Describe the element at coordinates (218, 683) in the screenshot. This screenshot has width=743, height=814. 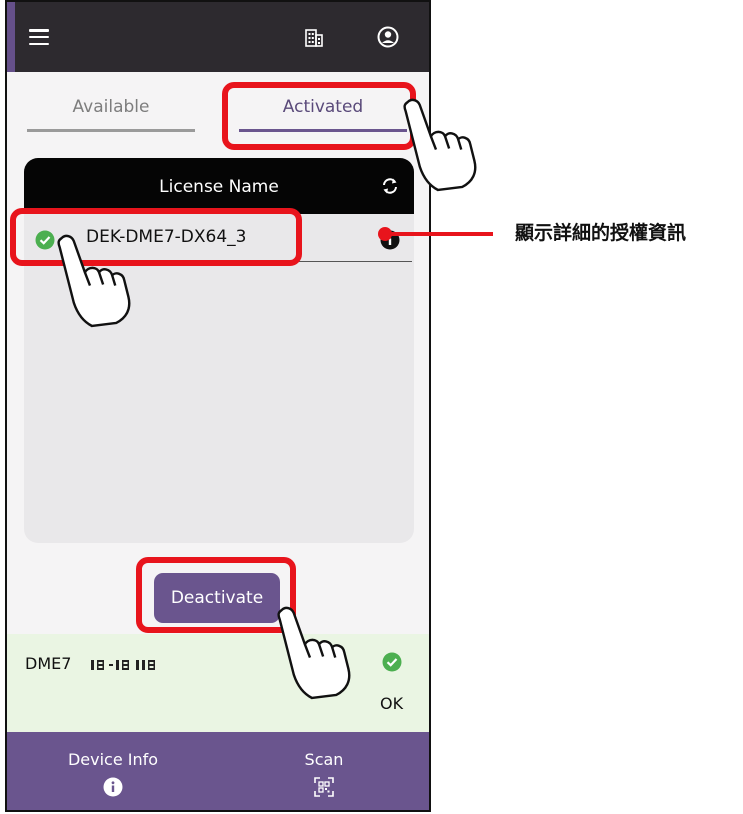
I see `device-status-bar: DME7 OK` at that location.